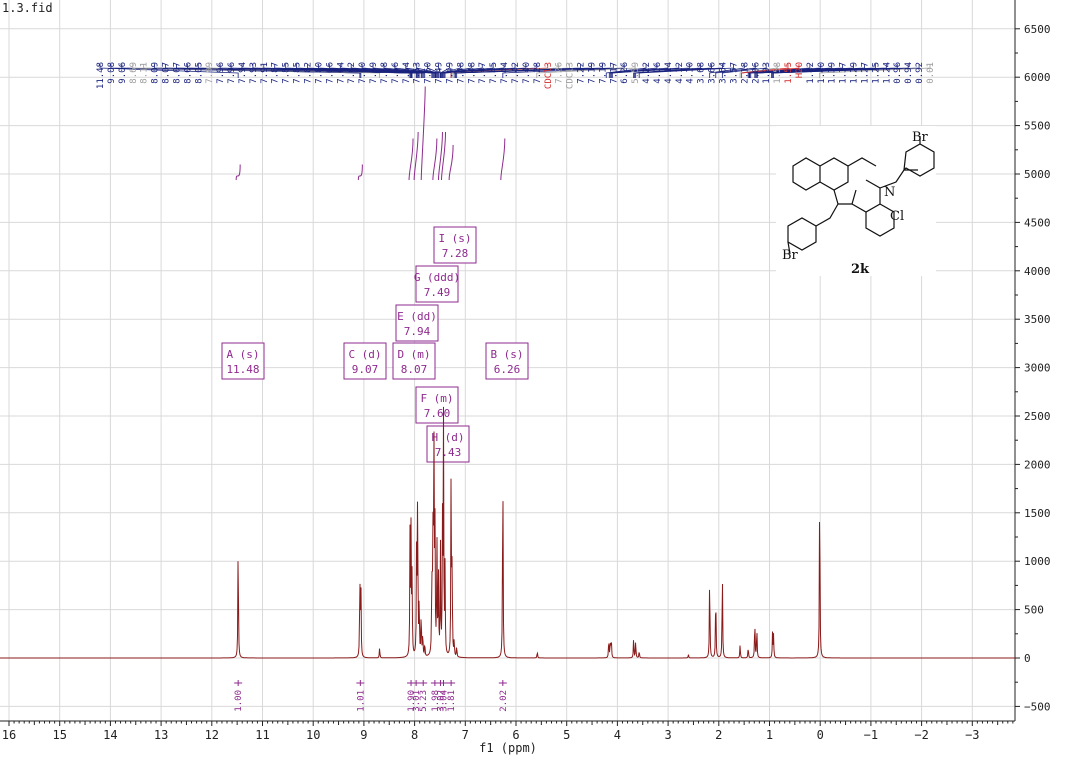 This screenshot has height=759, width=1088. I want to click on peak-label: 7.96, so click(221, 73).